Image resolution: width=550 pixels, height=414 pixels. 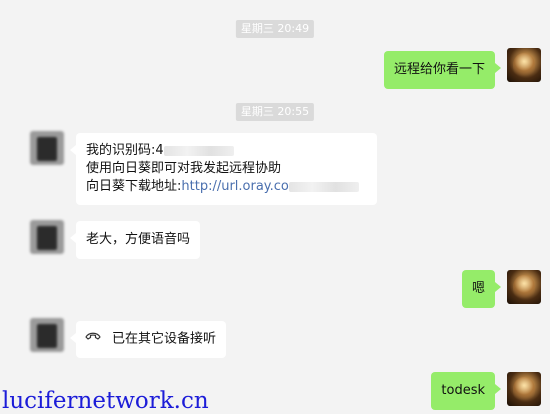 What do you see at coordinates (439, 69) in the screenshot?
I see `message-text: 远程给你看一下` at bounding box center [439, 69].